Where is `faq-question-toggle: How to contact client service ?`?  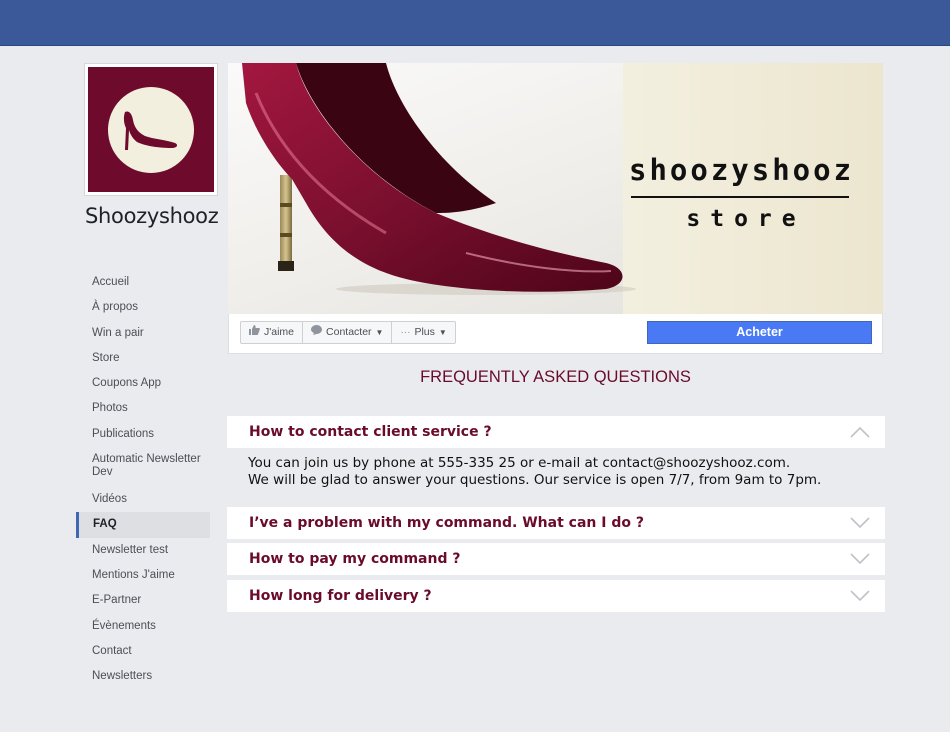 faq-question-toggle: How to contact client service ? is located at coordinates (556, 432).